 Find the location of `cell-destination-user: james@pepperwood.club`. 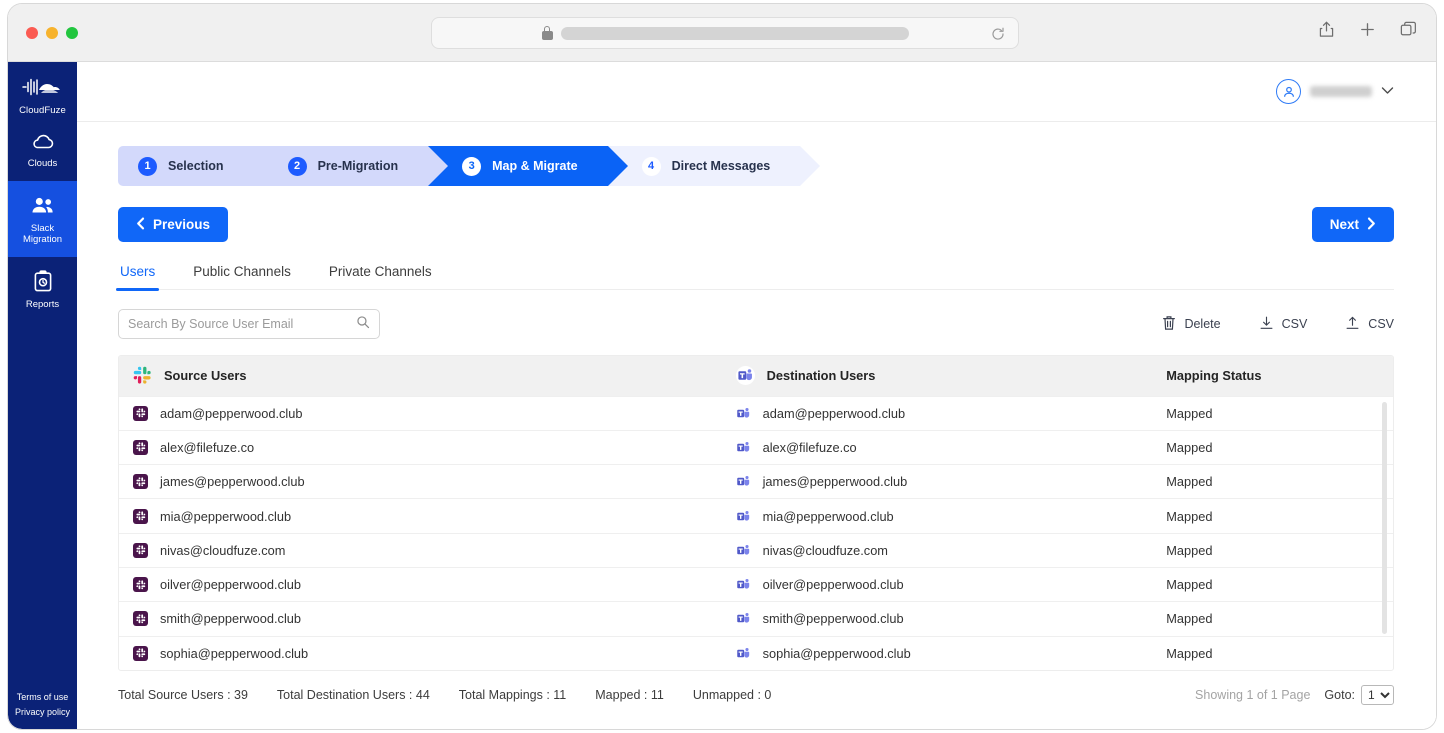

cell-destination-user: james@pepperwood.club is located at coordinates (937, 481).